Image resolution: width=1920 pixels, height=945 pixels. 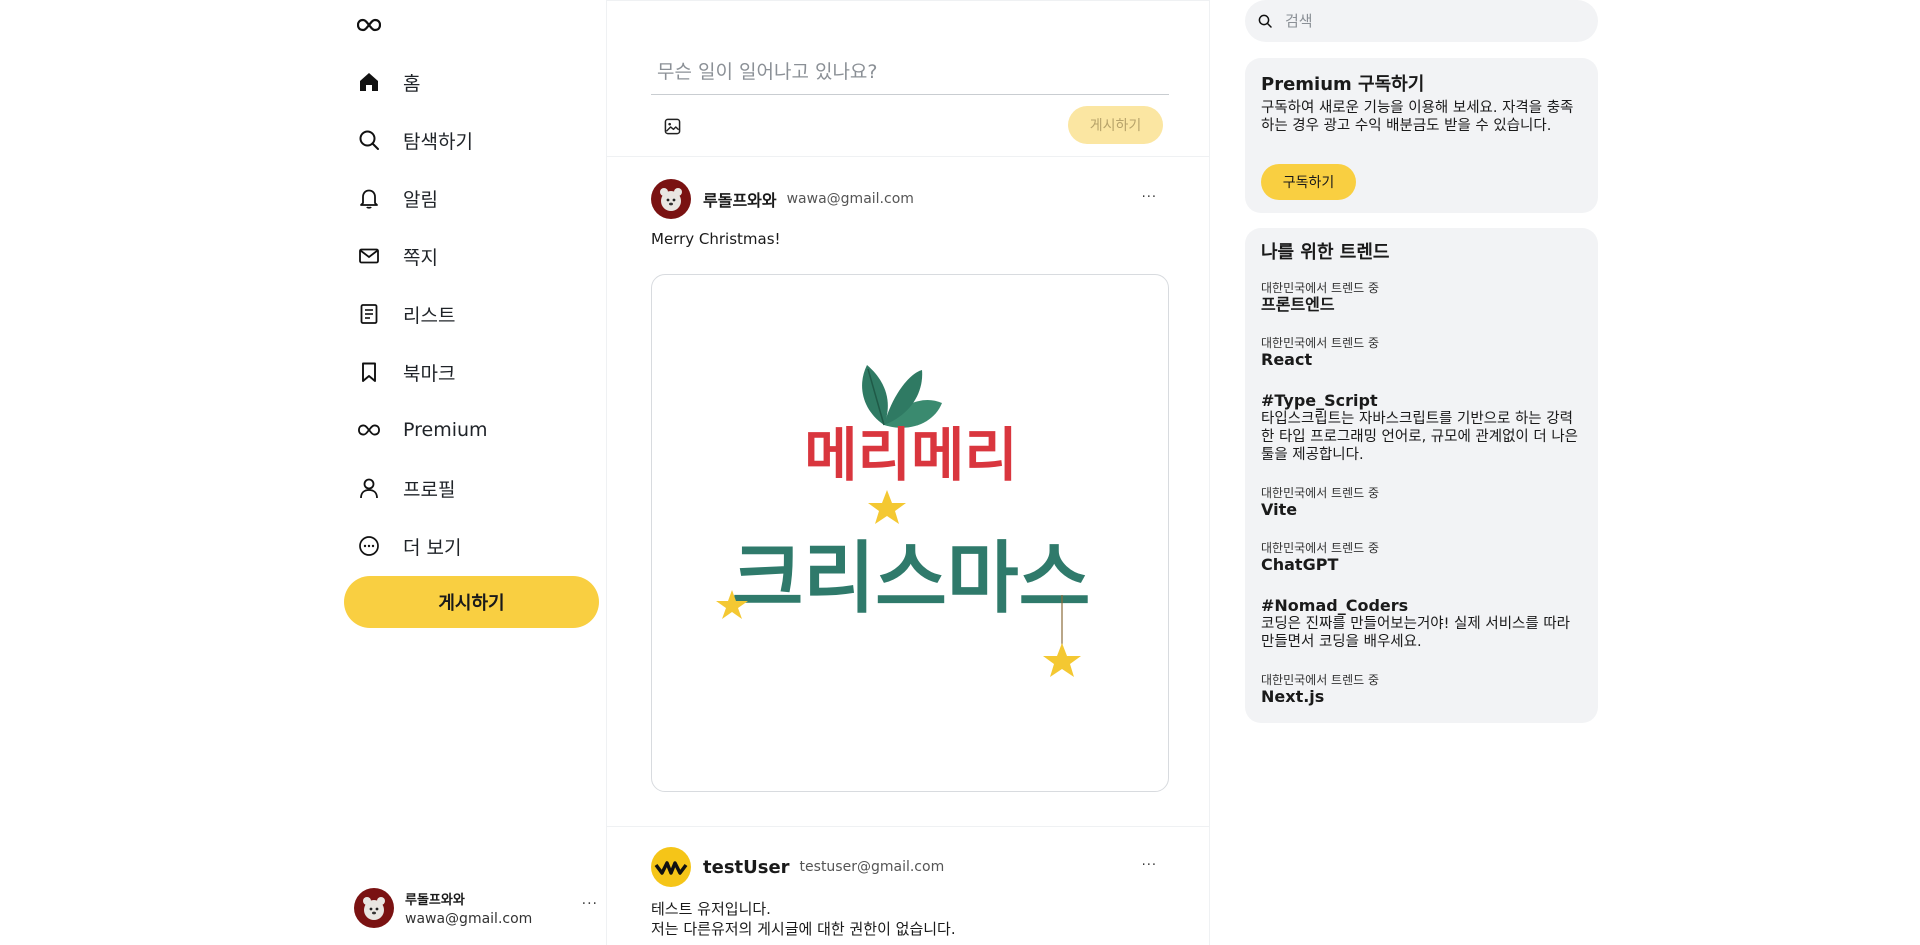 I want to click on trend-item: 대한민국에서 트렌드 중 React, so click(x=1421, y=352).